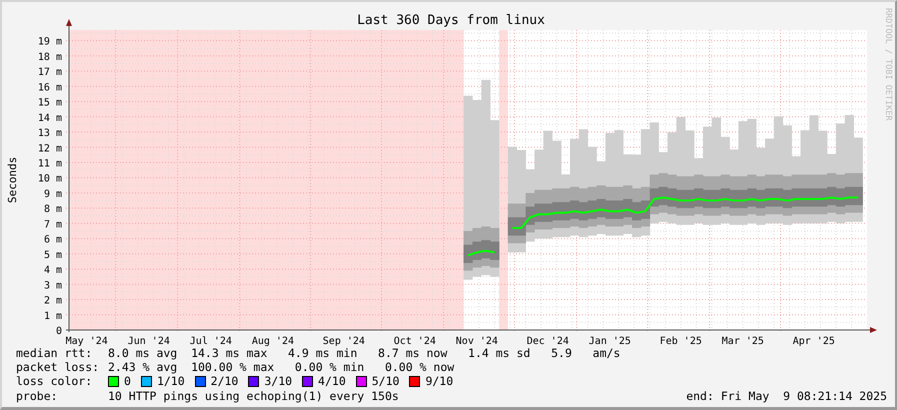  Describe the element at coordinates (149, 341) in the screenshot. I see `axis-label: Jun '24` at that location.